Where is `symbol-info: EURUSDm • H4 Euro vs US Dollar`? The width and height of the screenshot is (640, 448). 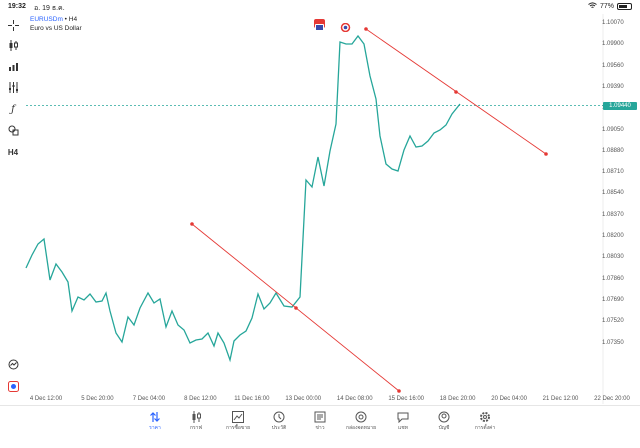
symbol-info: EURUSDm • H4 Euro vs US Dollar is located at coordinates (56, 24).